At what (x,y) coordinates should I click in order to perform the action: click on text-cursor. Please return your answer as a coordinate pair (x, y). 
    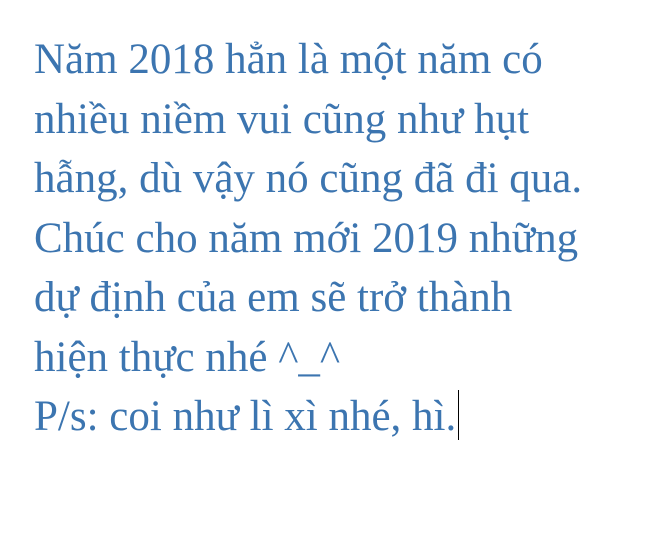
    Looking at the image, I should click on (459, 415).